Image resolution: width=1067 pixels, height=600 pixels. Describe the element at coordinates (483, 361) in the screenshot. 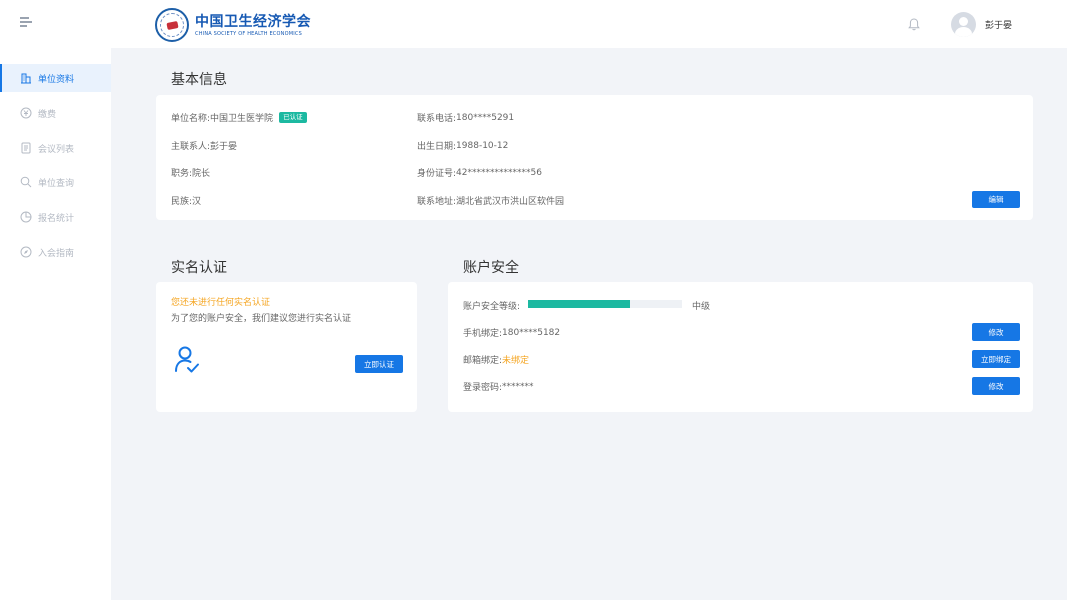

I see `email-binding-label: 邮箱绑定:` at that location.